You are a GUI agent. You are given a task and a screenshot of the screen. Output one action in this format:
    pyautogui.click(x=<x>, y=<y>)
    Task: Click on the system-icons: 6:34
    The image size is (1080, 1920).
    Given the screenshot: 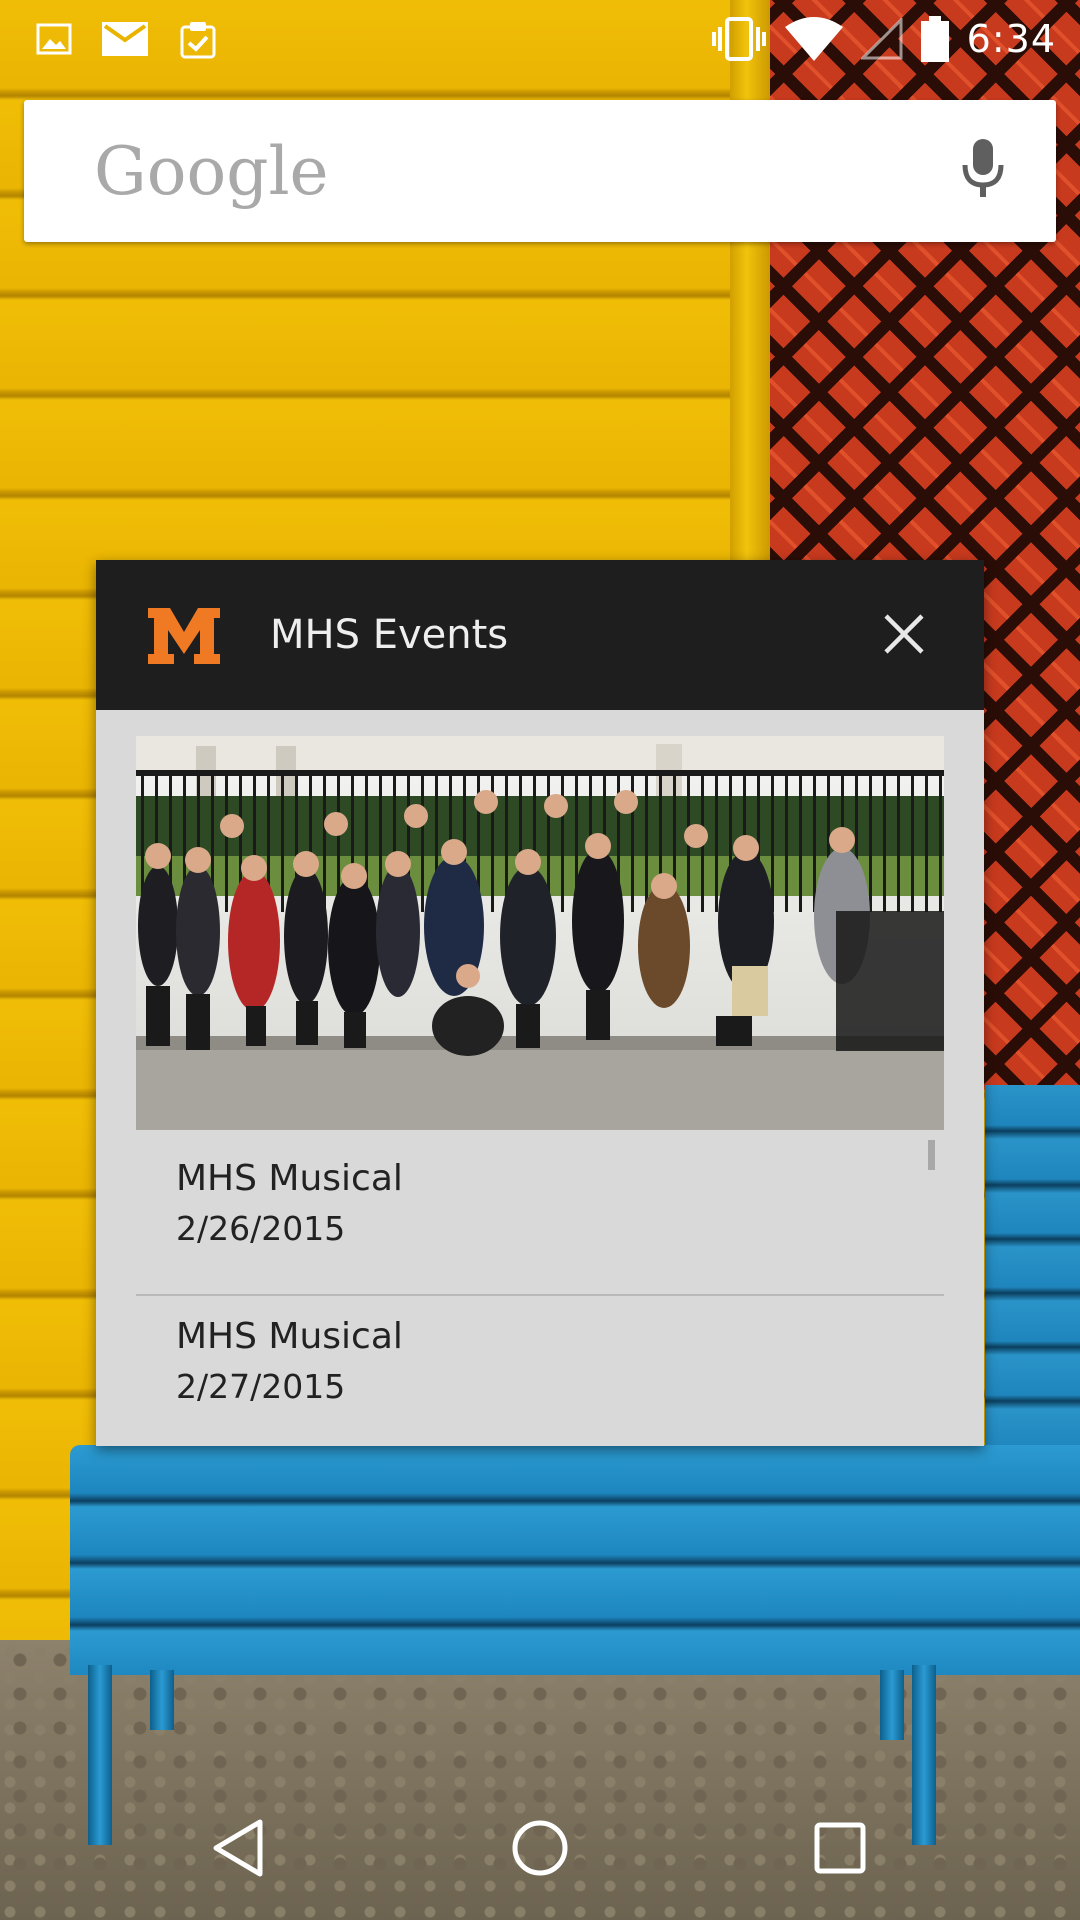 What is the action you would take?
    pyautogui.click(x=883, y=39)
    